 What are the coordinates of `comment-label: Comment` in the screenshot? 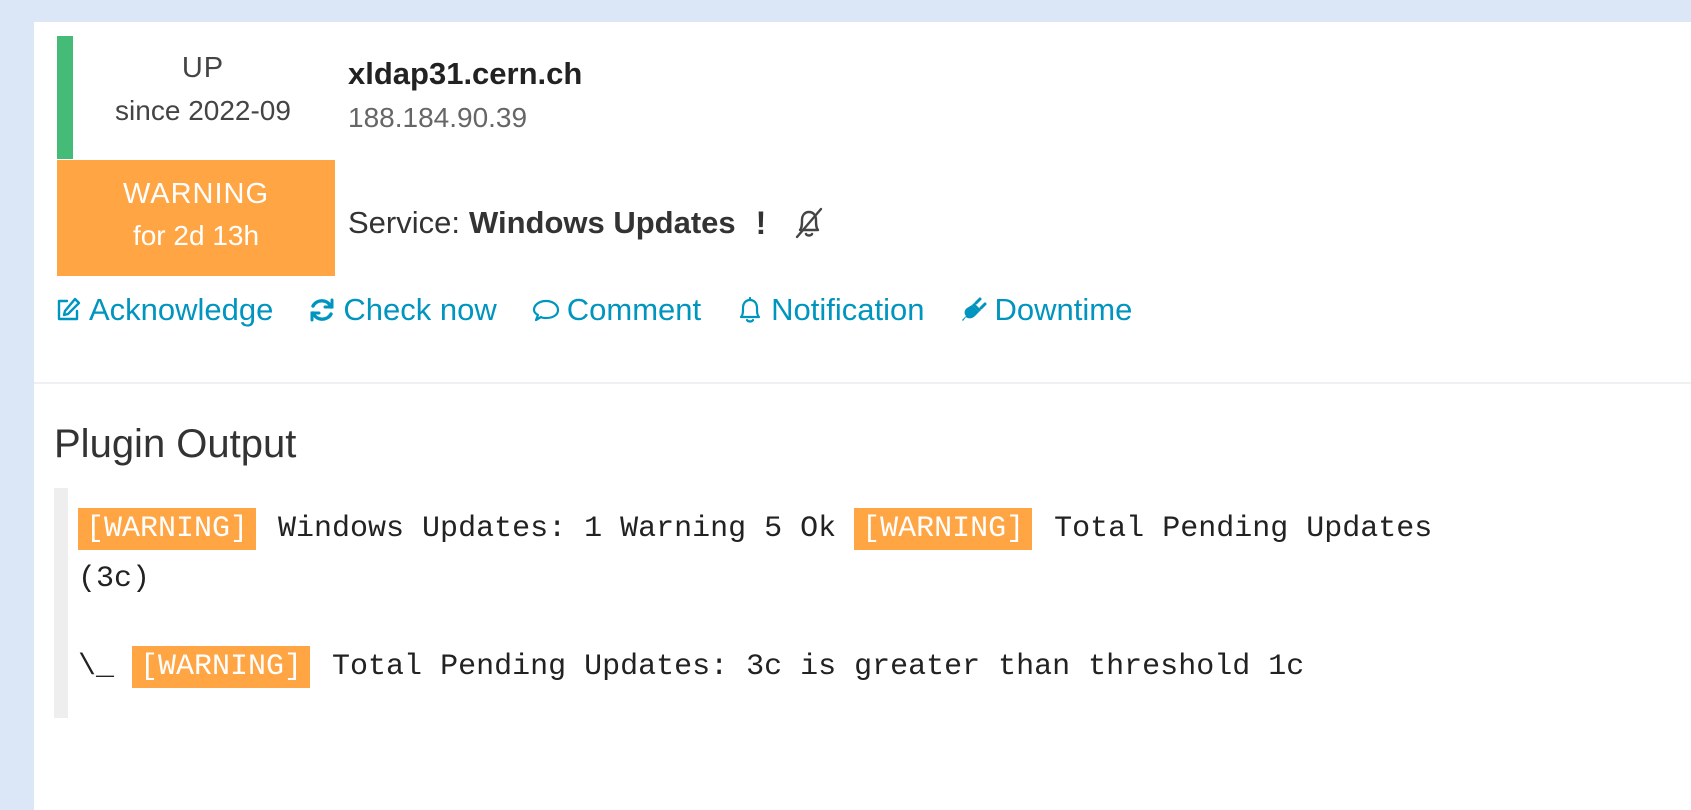 It's located at (634, 309).